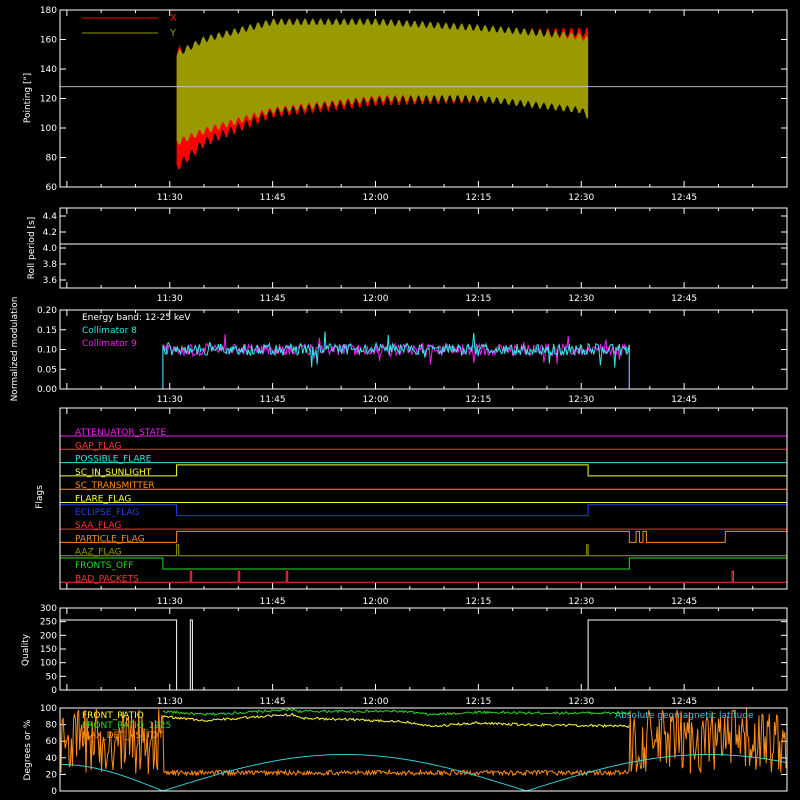  What do you see at coordinates (173, 33) in the screenshot?
I see `legend-y-label: Y` at bounding box center [173, 33].